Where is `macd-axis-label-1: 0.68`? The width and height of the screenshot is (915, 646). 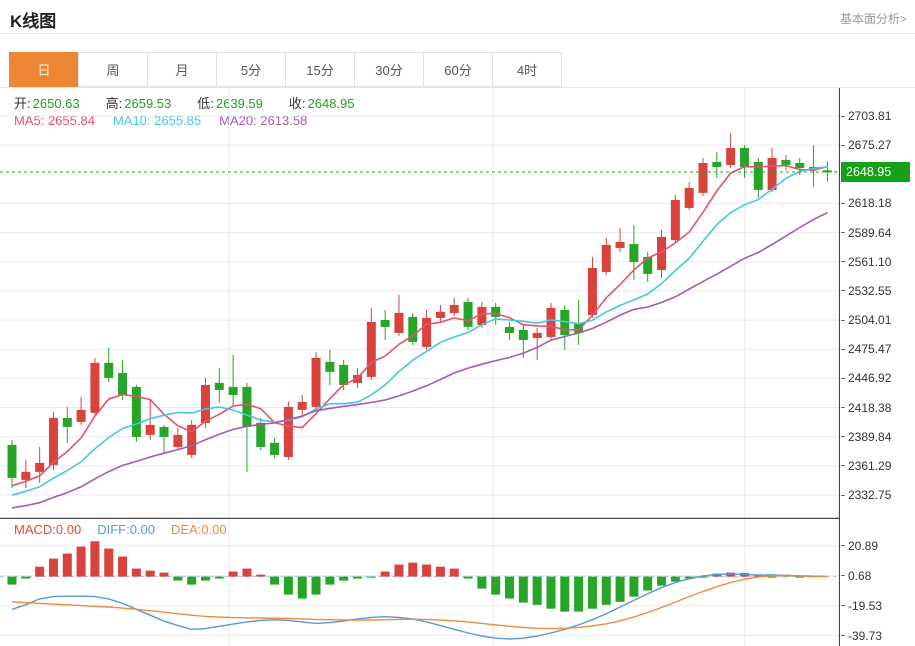 macd-axis-label-1: 0.68 is located at coordinates (860, 575).